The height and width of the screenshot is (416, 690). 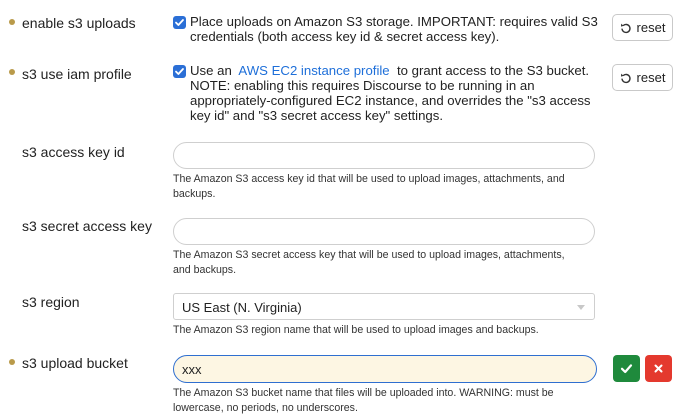 What do you see at coordinates (51, 302) in the screenshot?
I see `setting-label: s3 region` at bounding box center [51, 302].